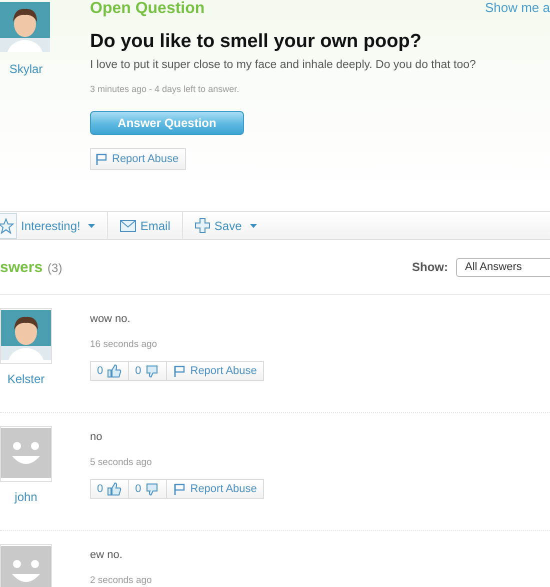  I want to click on answer-text: wow no., so click(111, 319).